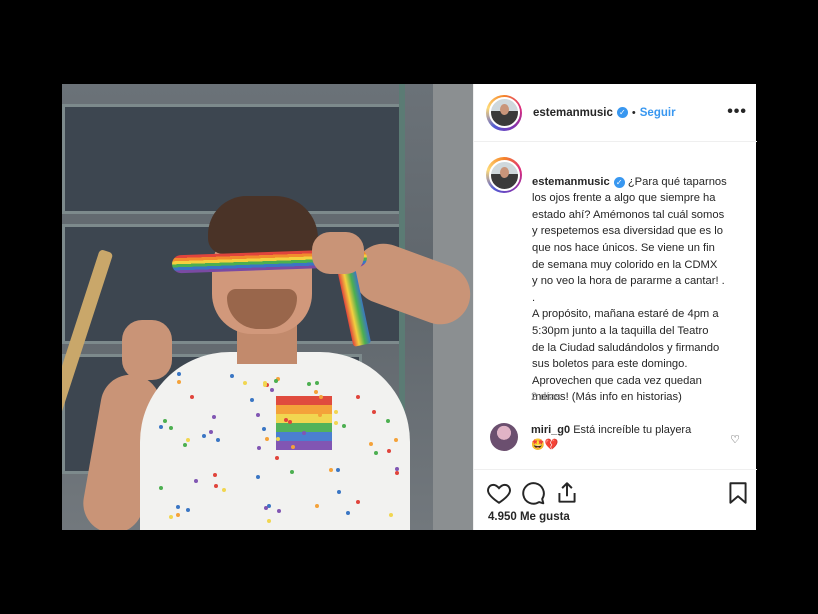 The width and height of the screenshot is (818, 614). I want to click on rainbow-pocket, so click(304, 423).